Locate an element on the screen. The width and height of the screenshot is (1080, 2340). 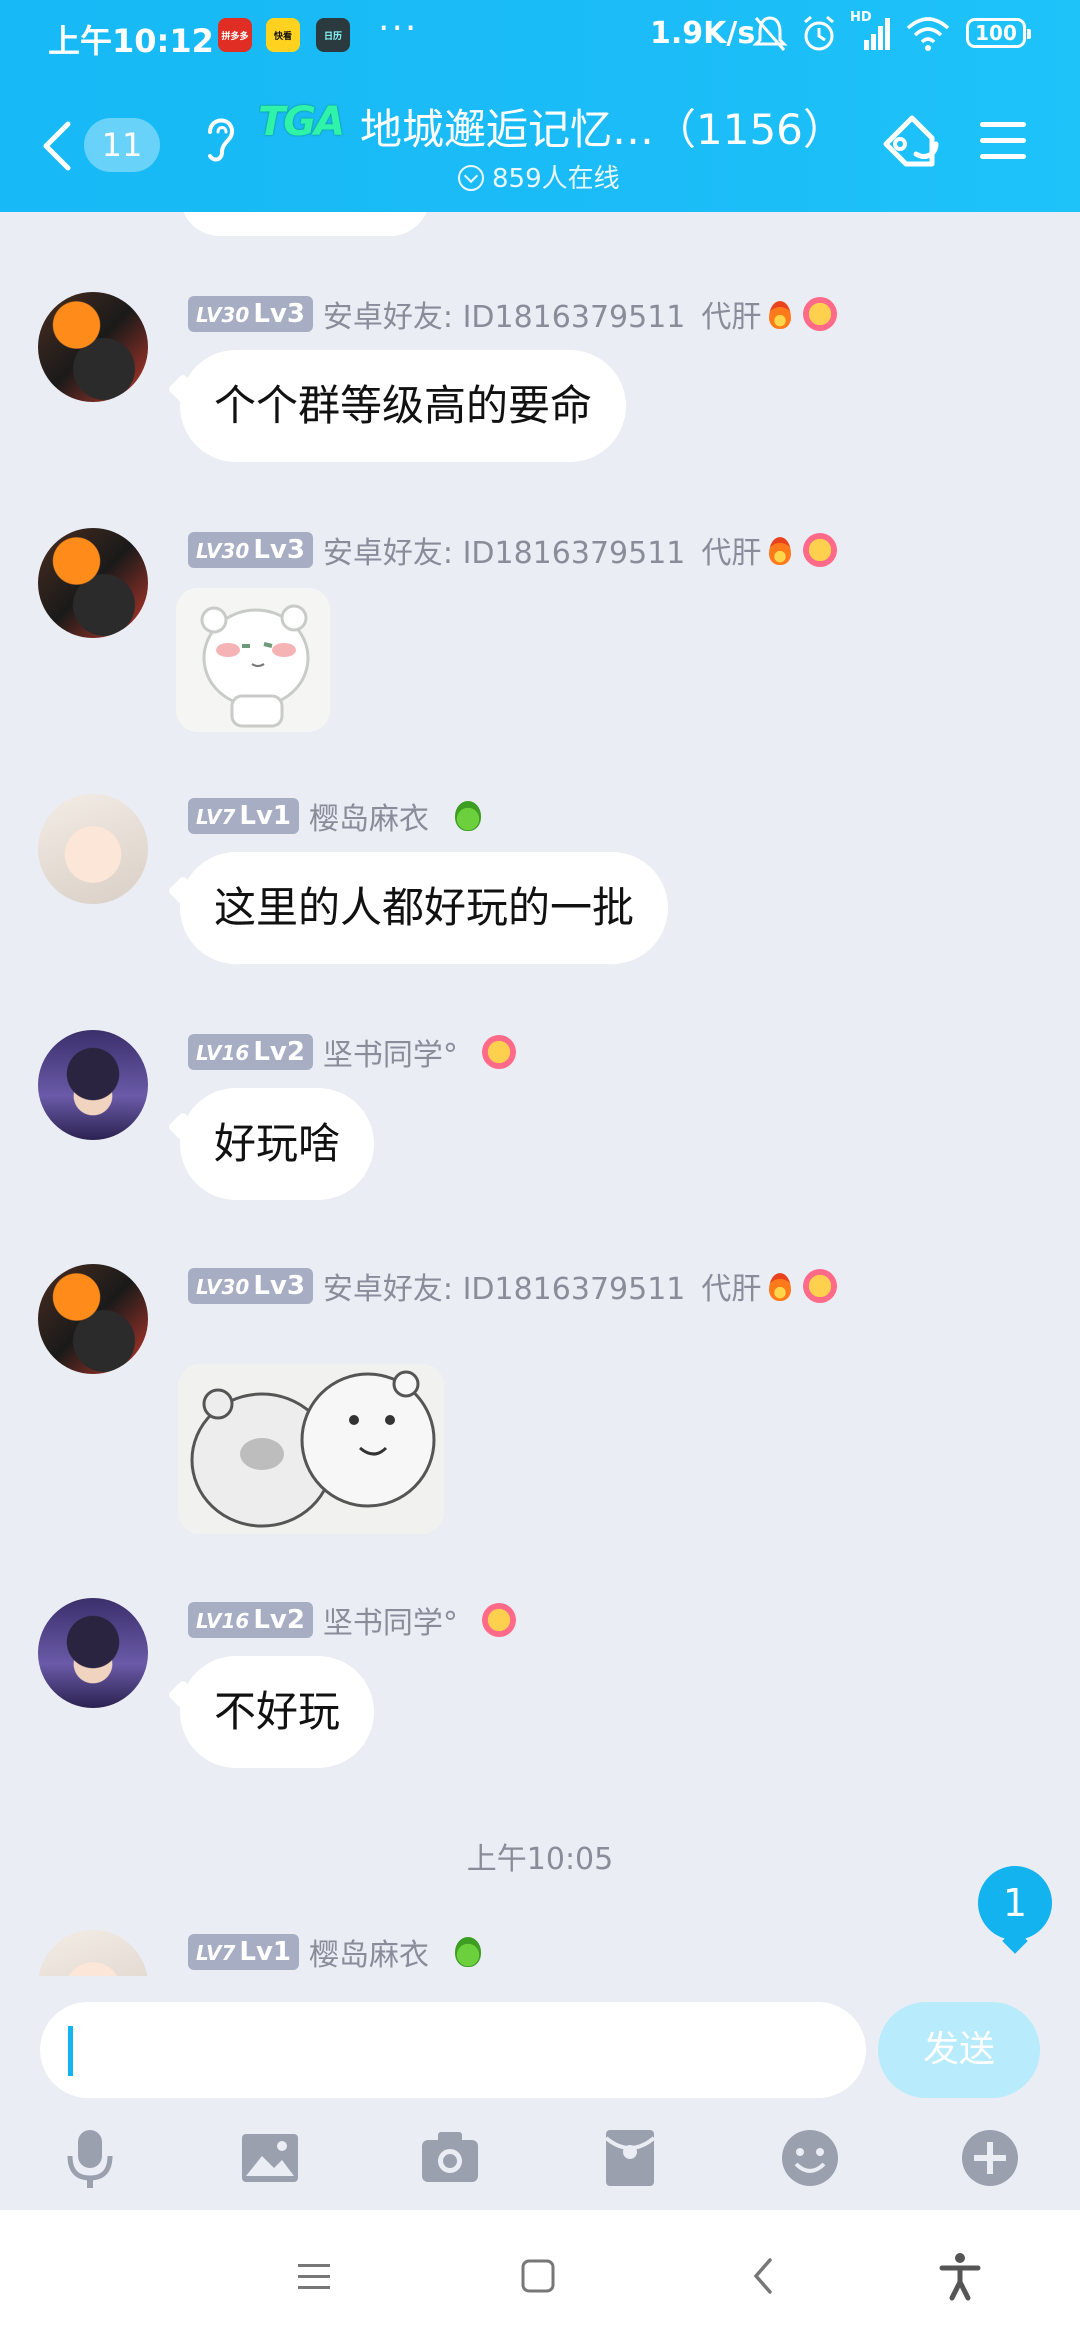
unread-count-badge: 11 is located at coordinates (122, 145).